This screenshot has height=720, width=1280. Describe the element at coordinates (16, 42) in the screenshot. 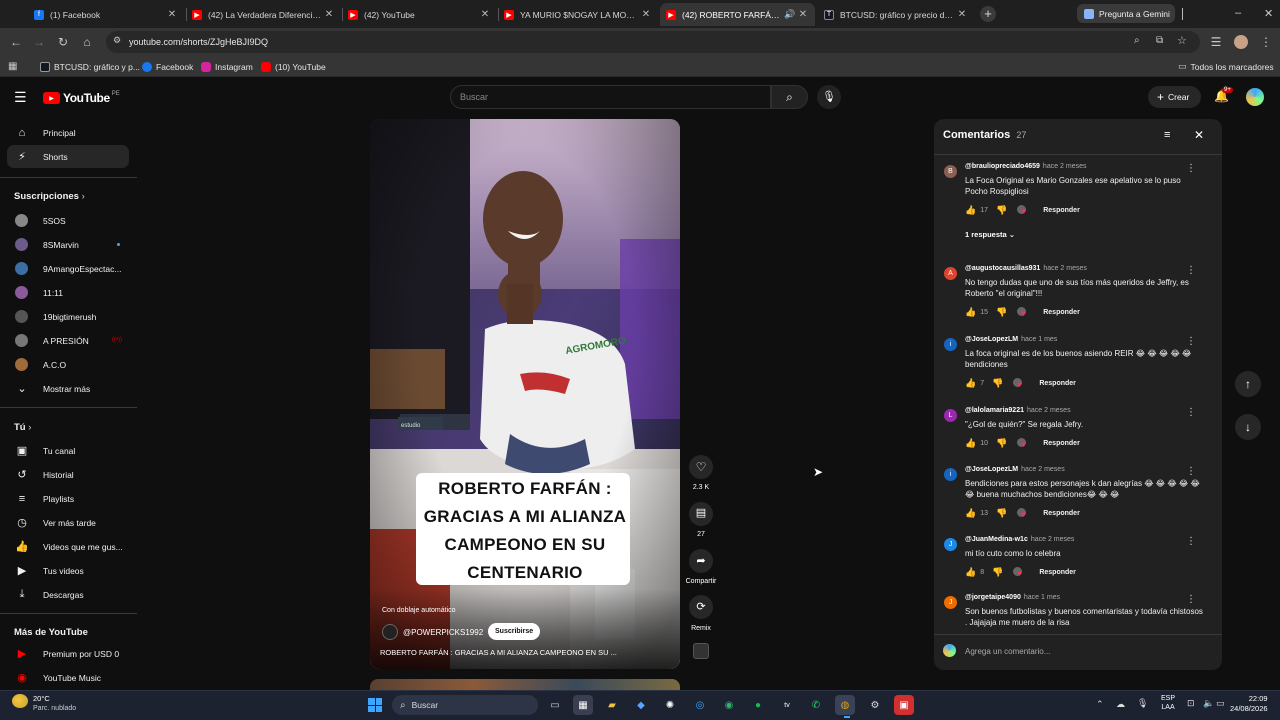

I see `back-icon: ←` at that location.